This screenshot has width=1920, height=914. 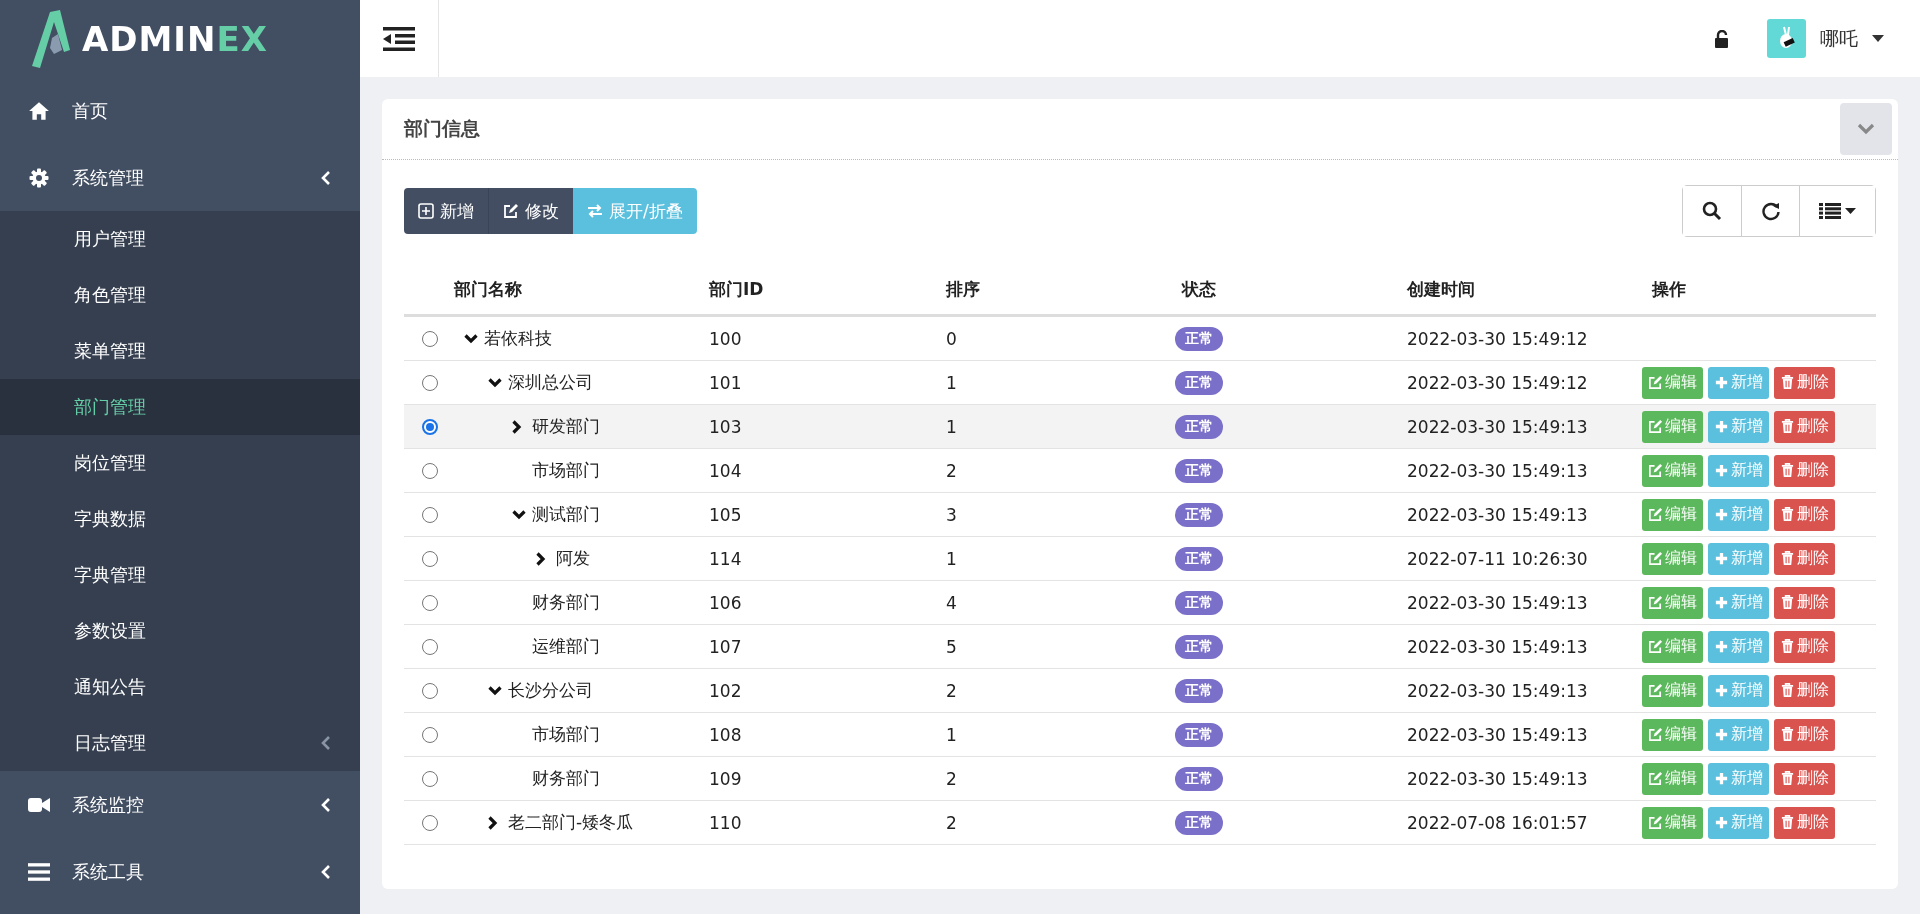 What do you see at coordinates (180, 871) in the screenshot?
I see `sidebar-item: 系统工具` at bounding box center [180, 871].